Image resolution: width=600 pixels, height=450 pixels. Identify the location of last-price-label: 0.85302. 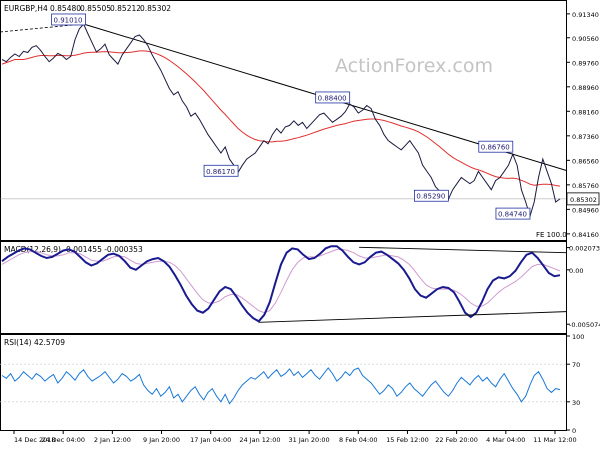
(583, 200).